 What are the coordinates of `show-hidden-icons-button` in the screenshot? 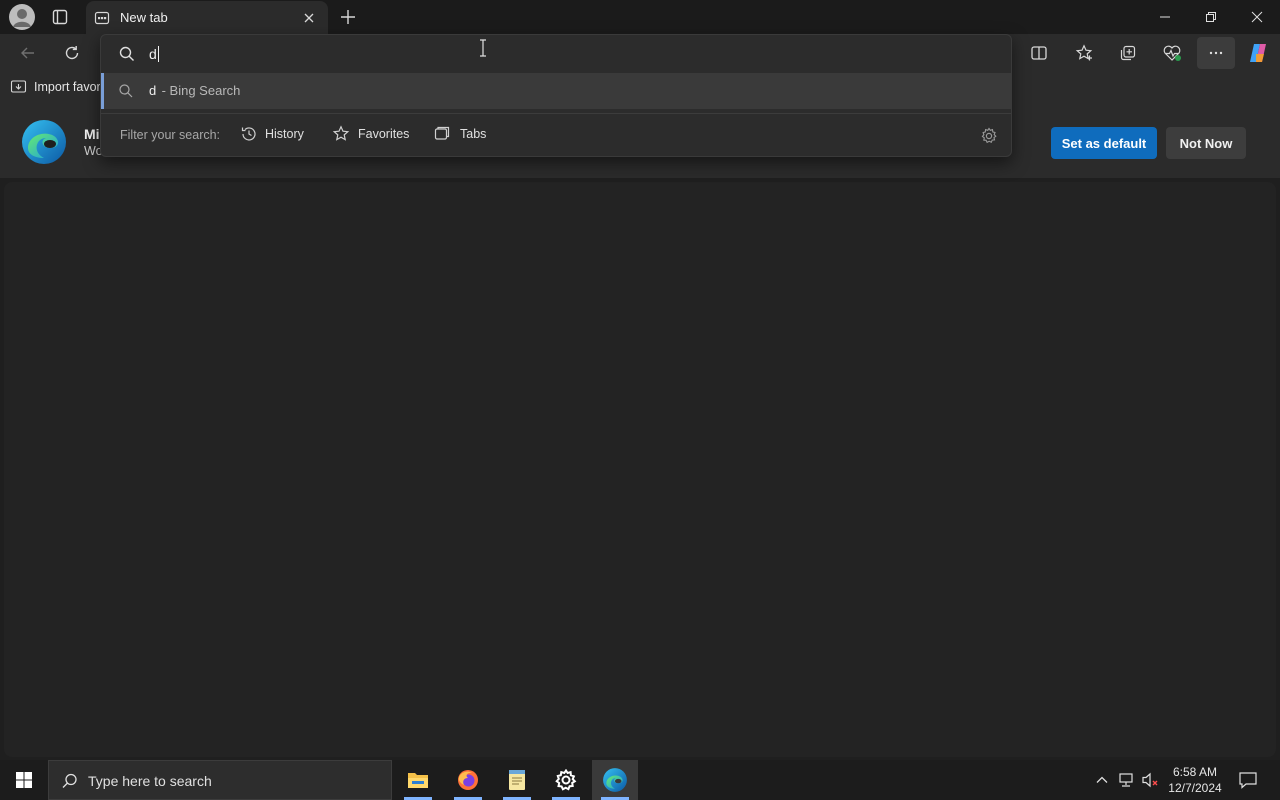 It's located at (1102, 780).